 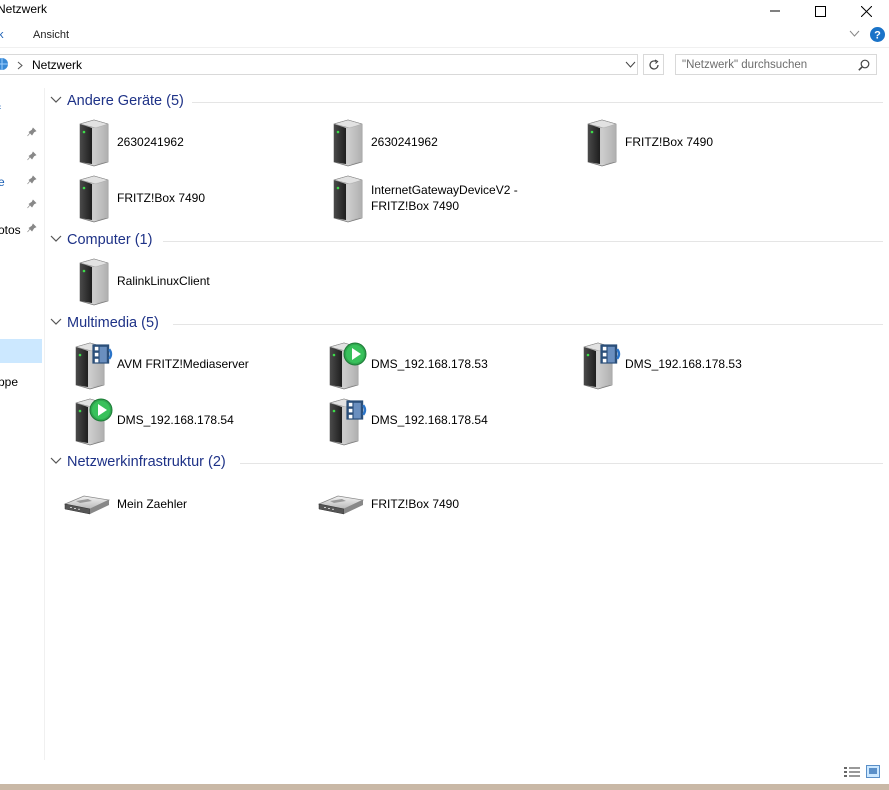 I want to click on device-label: InternetGatewayDeviceV2 -, so click(x=444, y=190).